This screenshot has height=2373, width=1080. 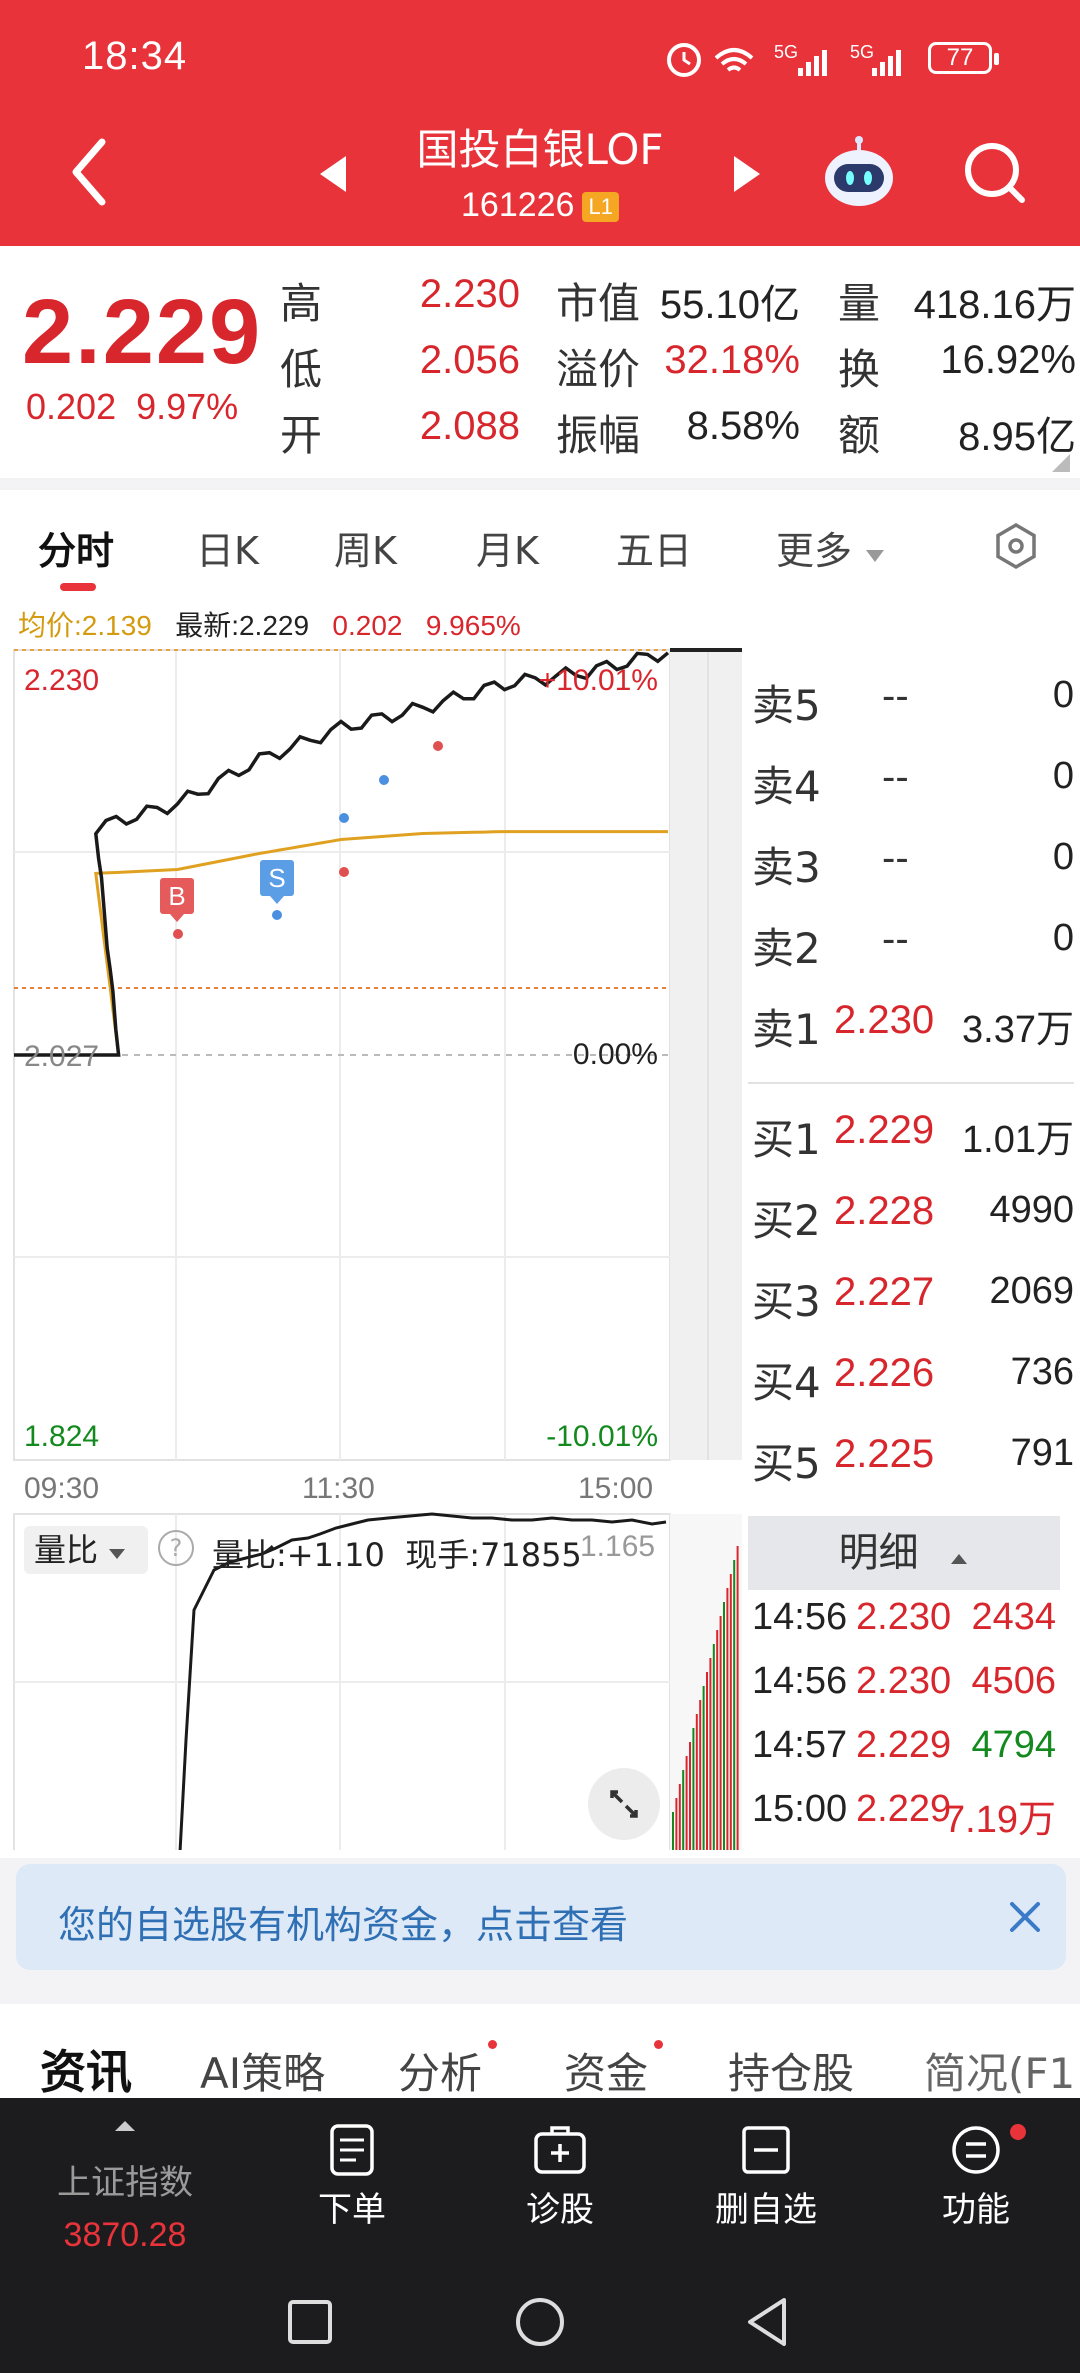 What do you see at coordinates (365, 547) in the screenshot?
I see `tab-weekly-k: 周K` at bounding box center [365, 547].